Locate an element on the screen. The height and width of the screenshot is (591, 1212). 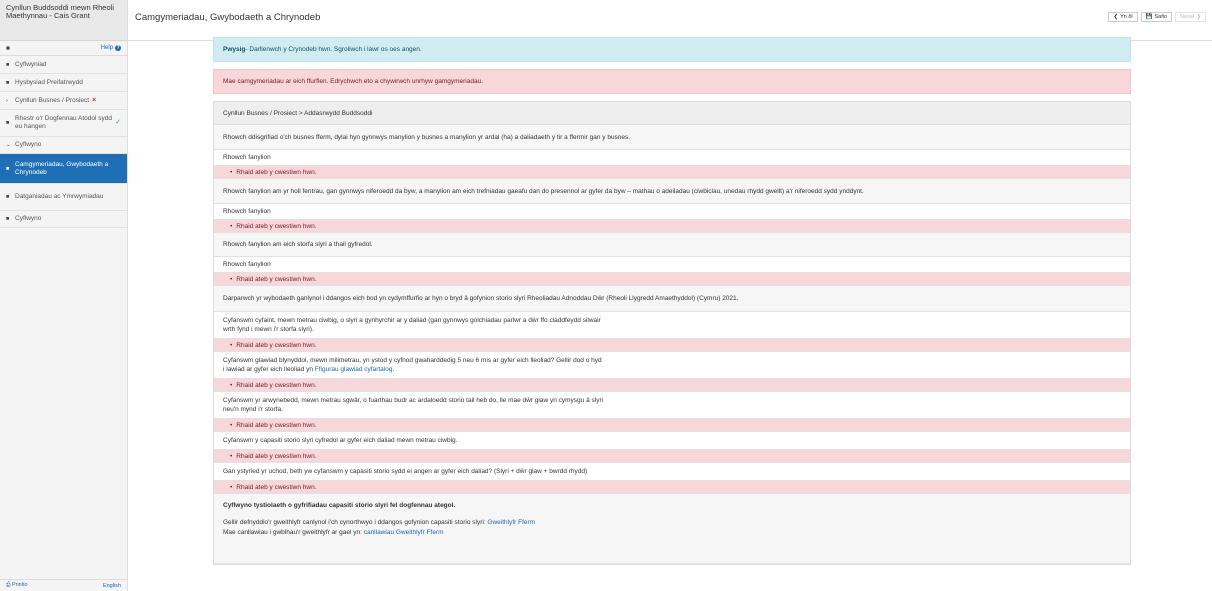
question-text: neu'n mynd i'r storfa. is located at coordinates (253, 409).